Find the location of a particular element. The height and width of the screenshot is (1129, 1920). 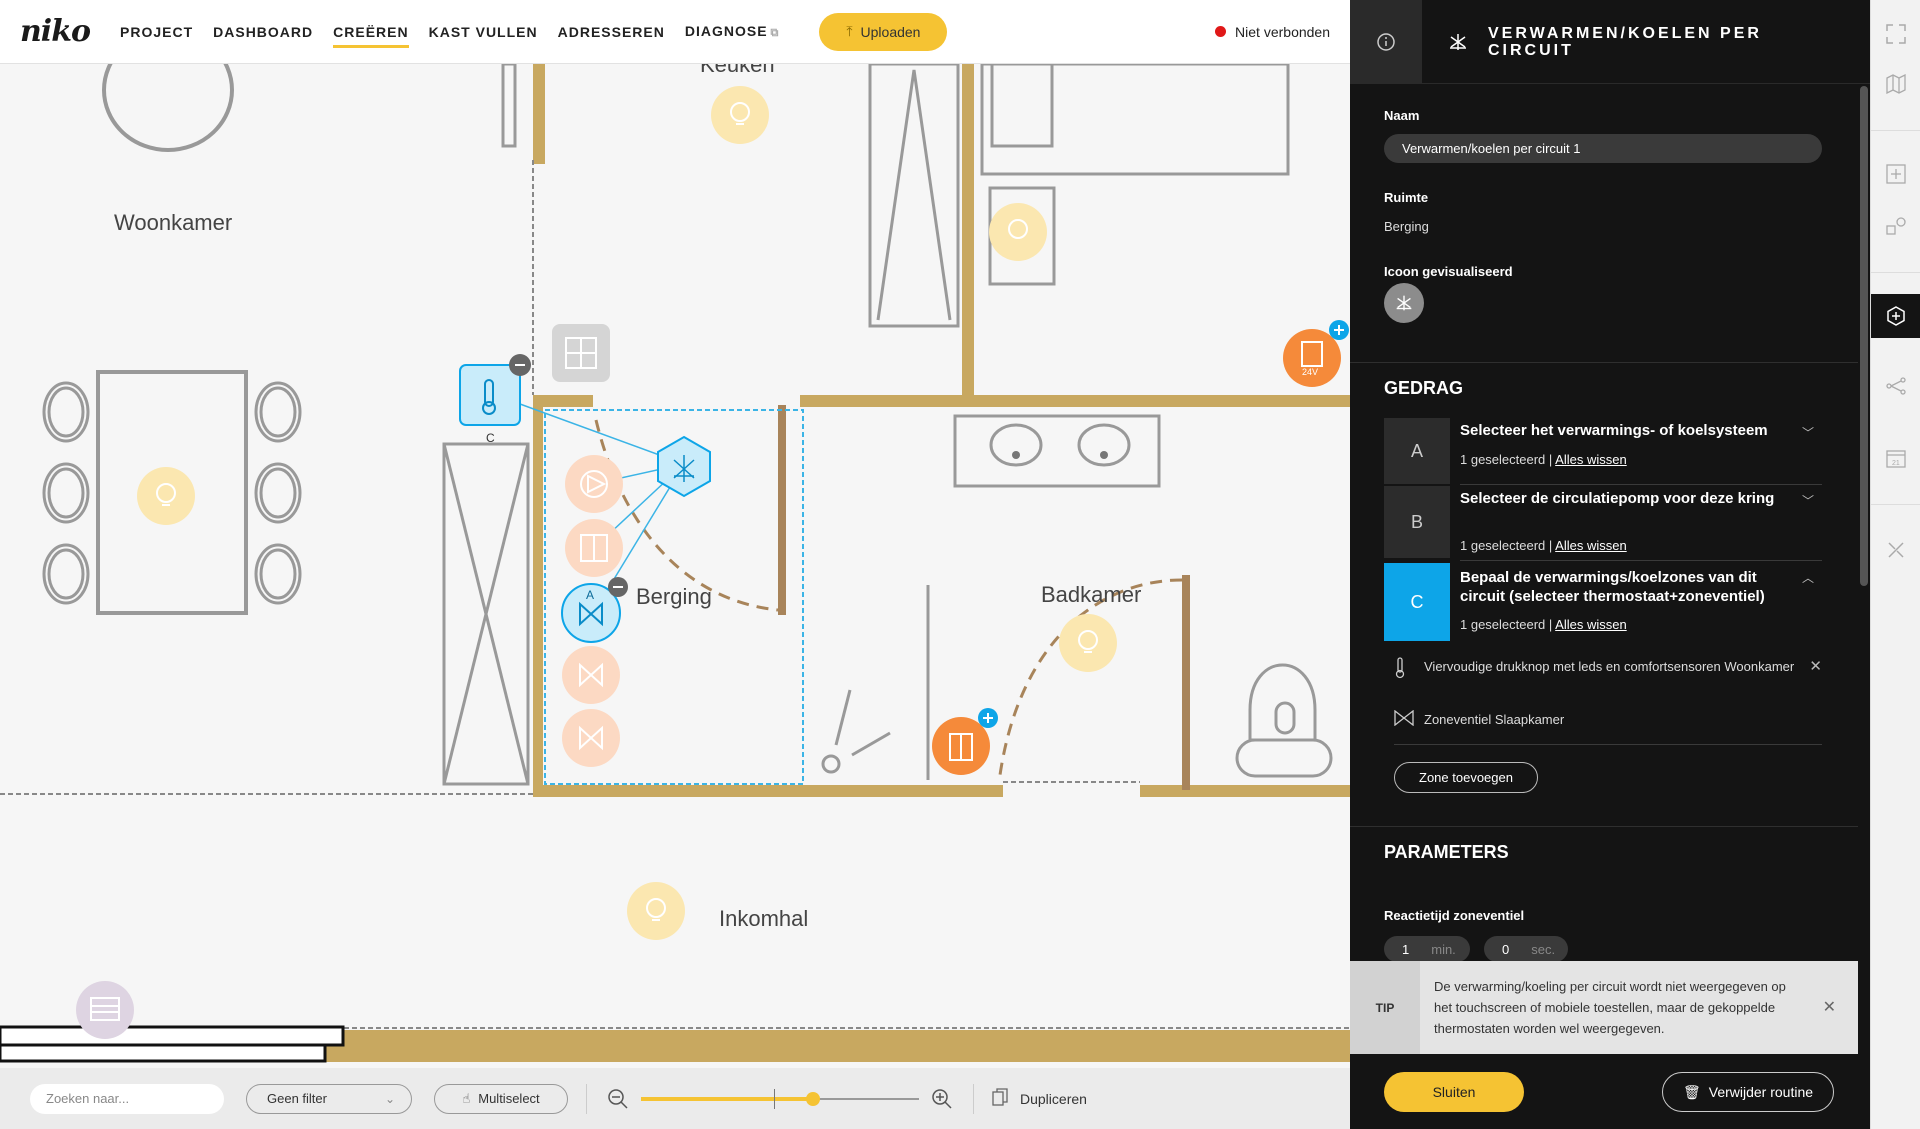

routines-icon is located at coordinates (1895, 316).